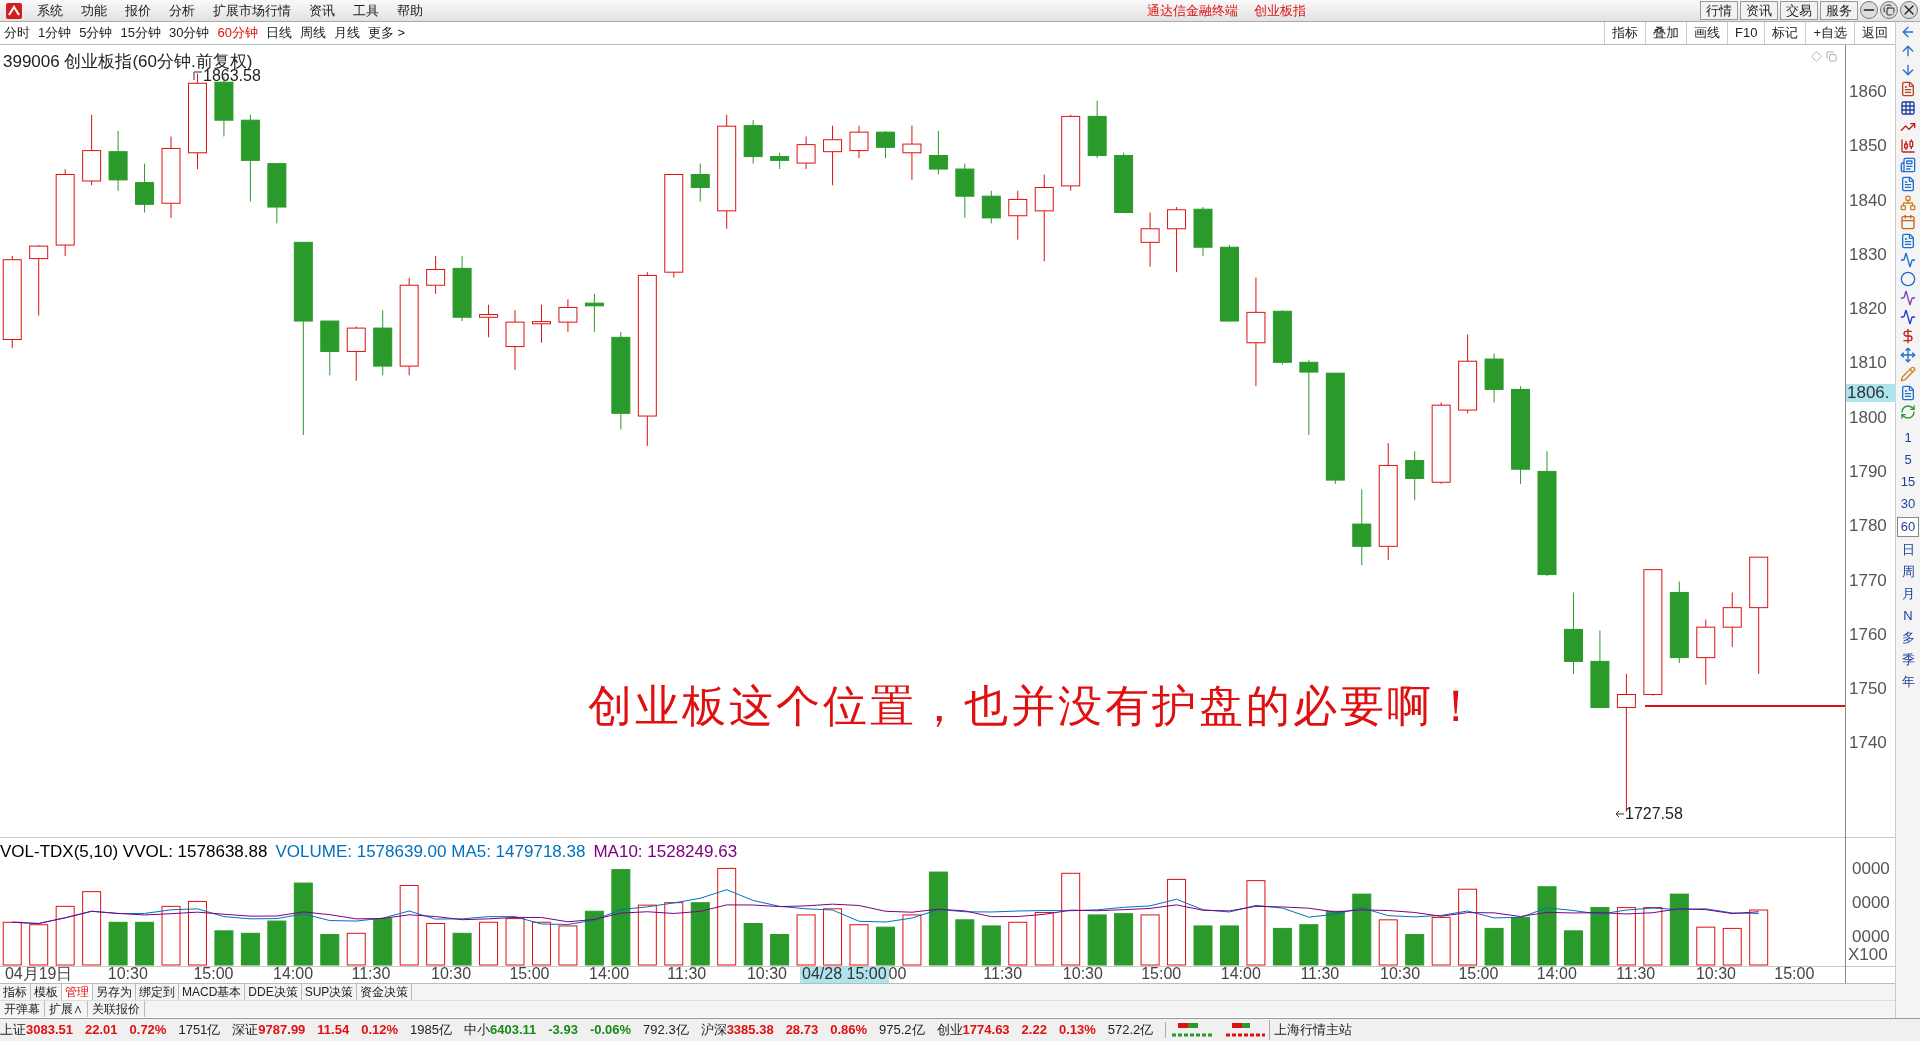  Describe the element at coordinates (1908, 660) in the screenshot. I see `period-button: 季` at that location.